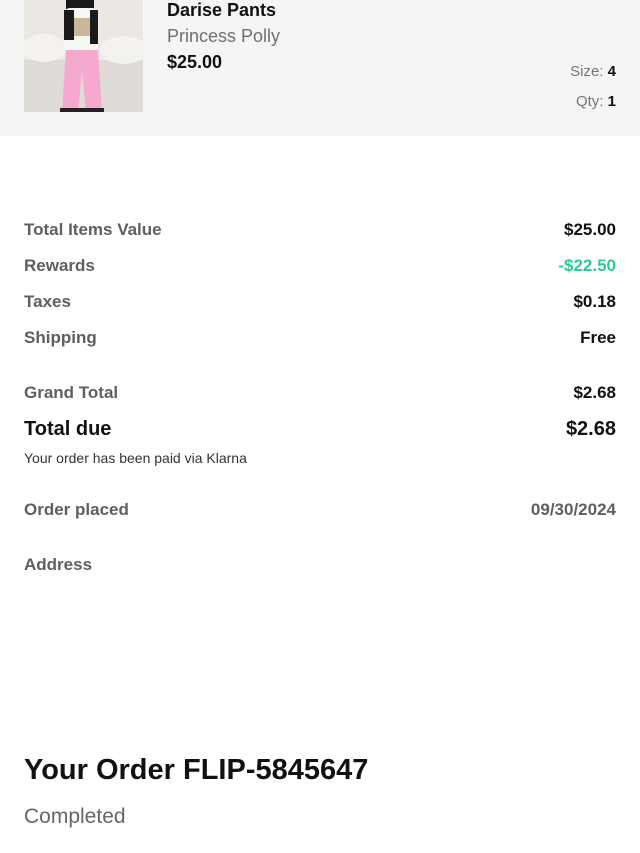  Describe the element at coordinates (590, 229) in the screenshot. I see `total-items-value: $25.00` at that location.